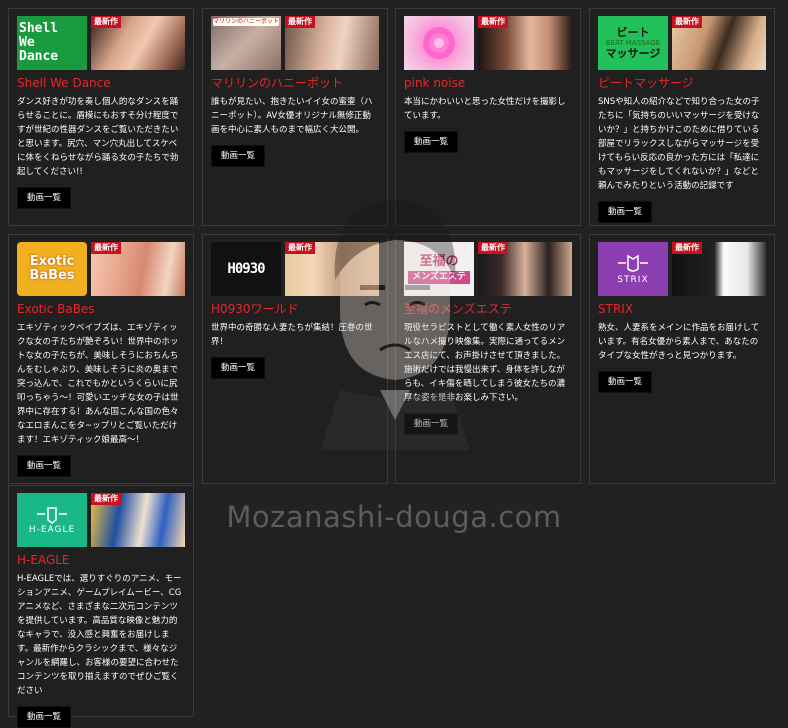 The width and height of the screenshot is (788, 728). I want to click on card-thumbnails: H0930 最新作, so click(295, 269).